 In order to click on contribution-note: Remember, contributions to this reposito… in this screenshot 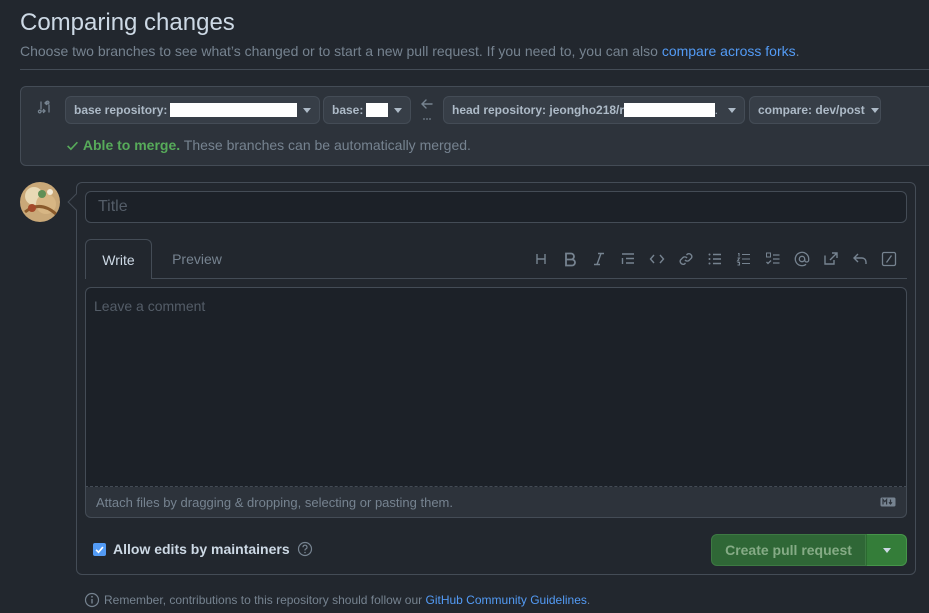, I will do `click(337, 600)`.